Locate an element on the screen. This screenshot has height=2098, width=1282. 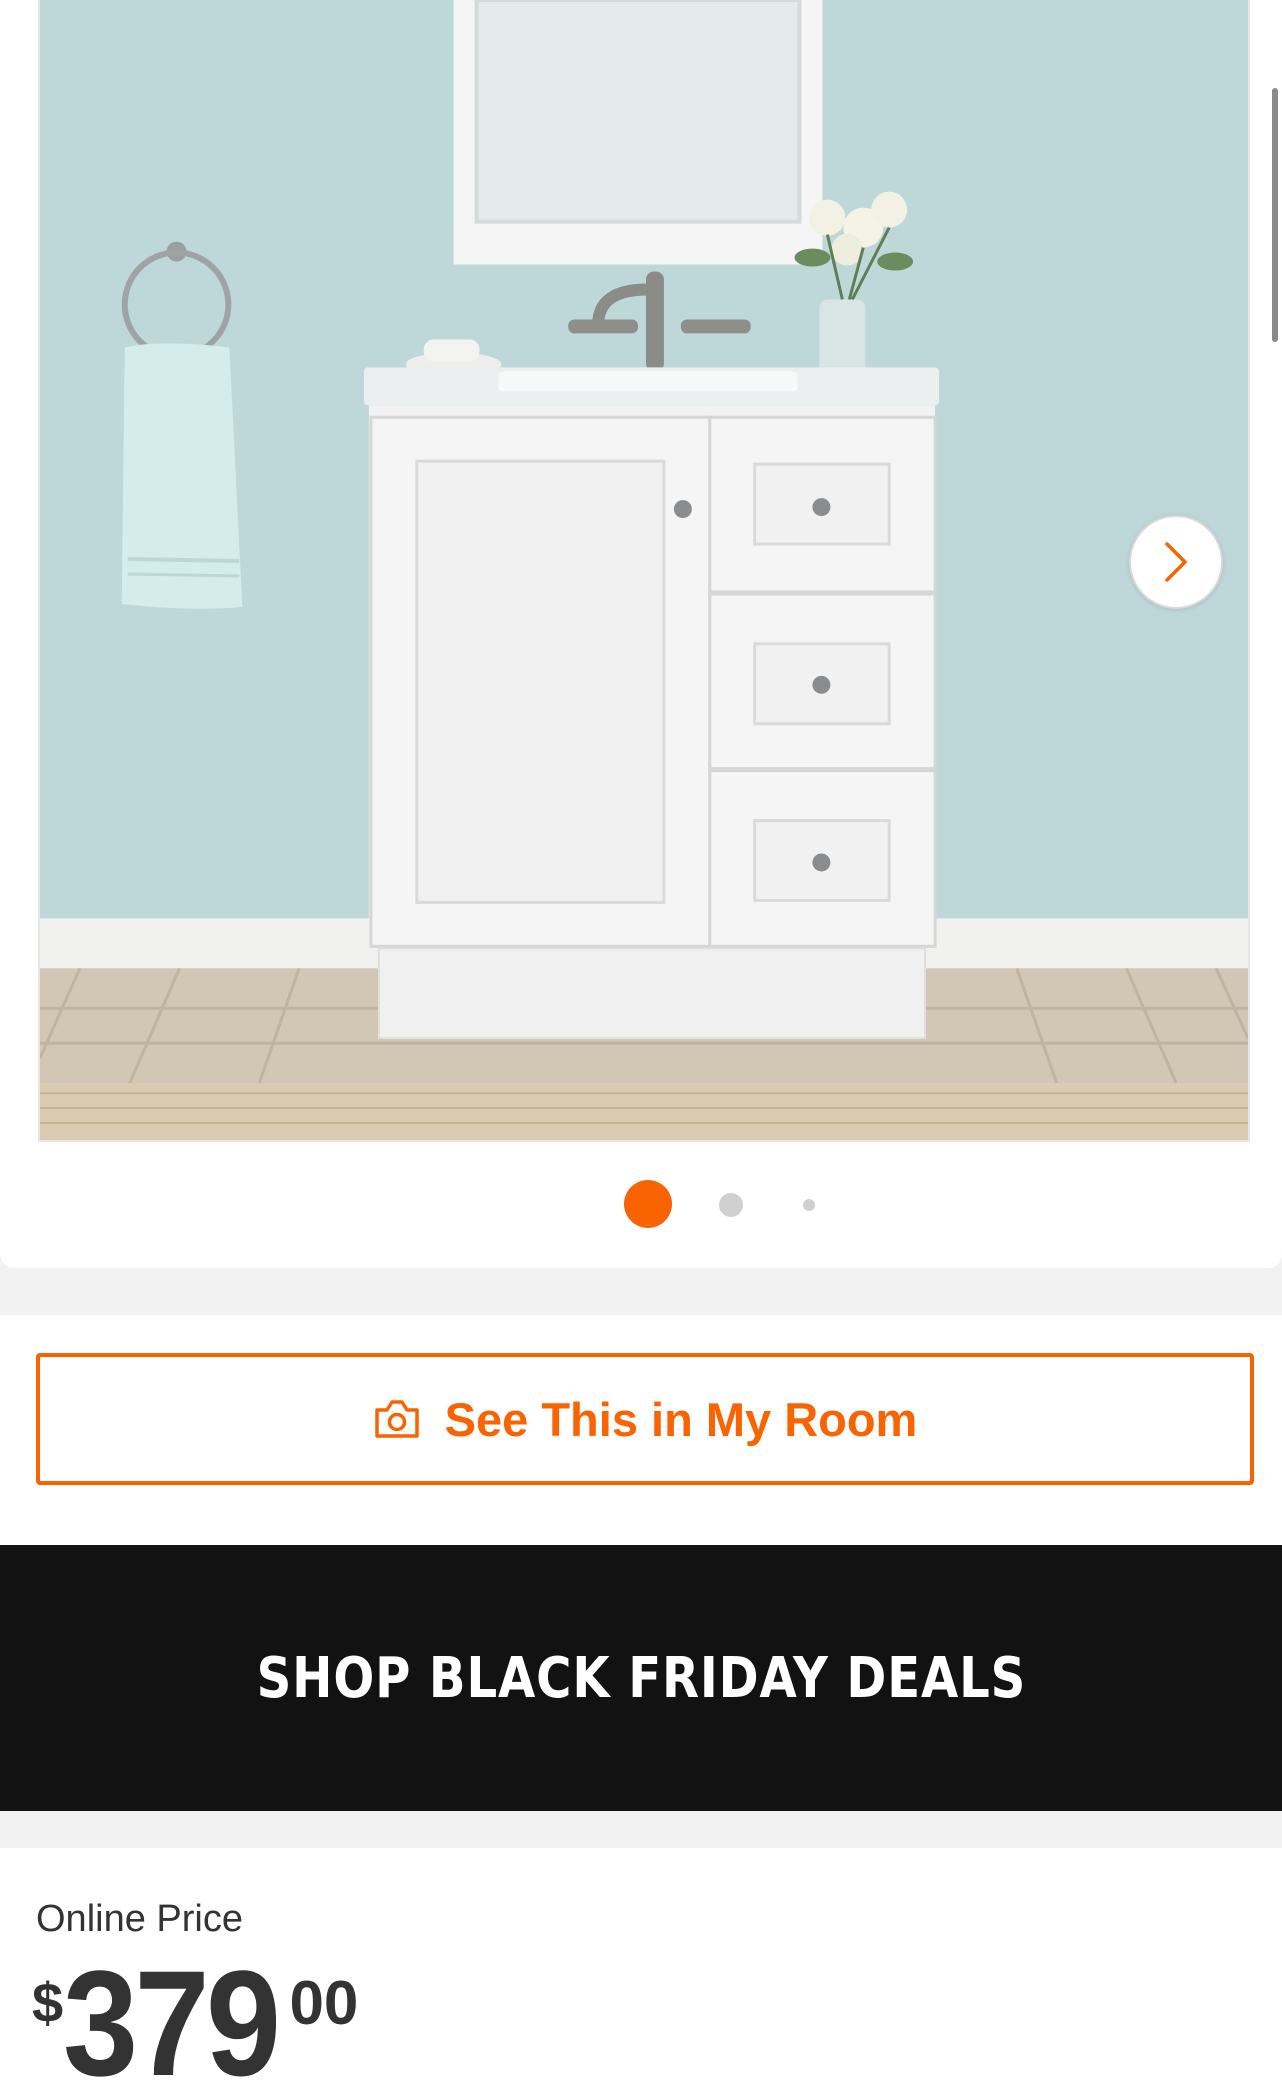
ar-section: See This in My Room is located at coordinates (641, 1430).